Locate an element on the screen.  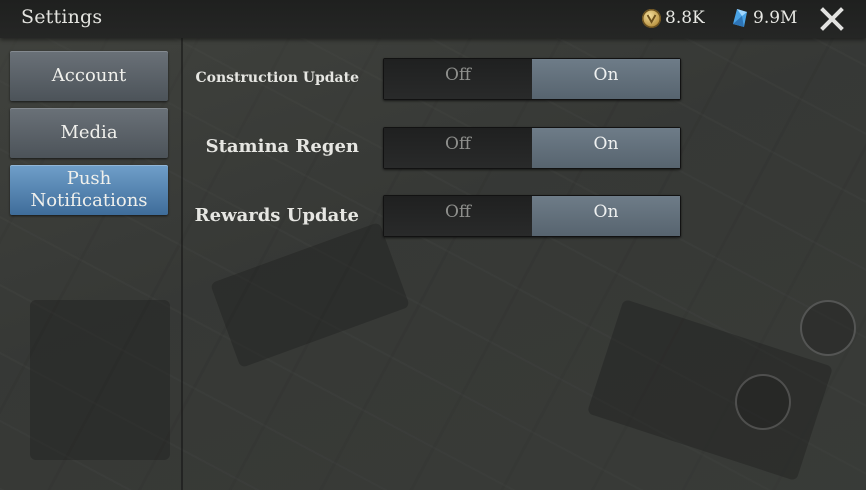
construction-update-off-option: Off is located at coordinates (458, 79).